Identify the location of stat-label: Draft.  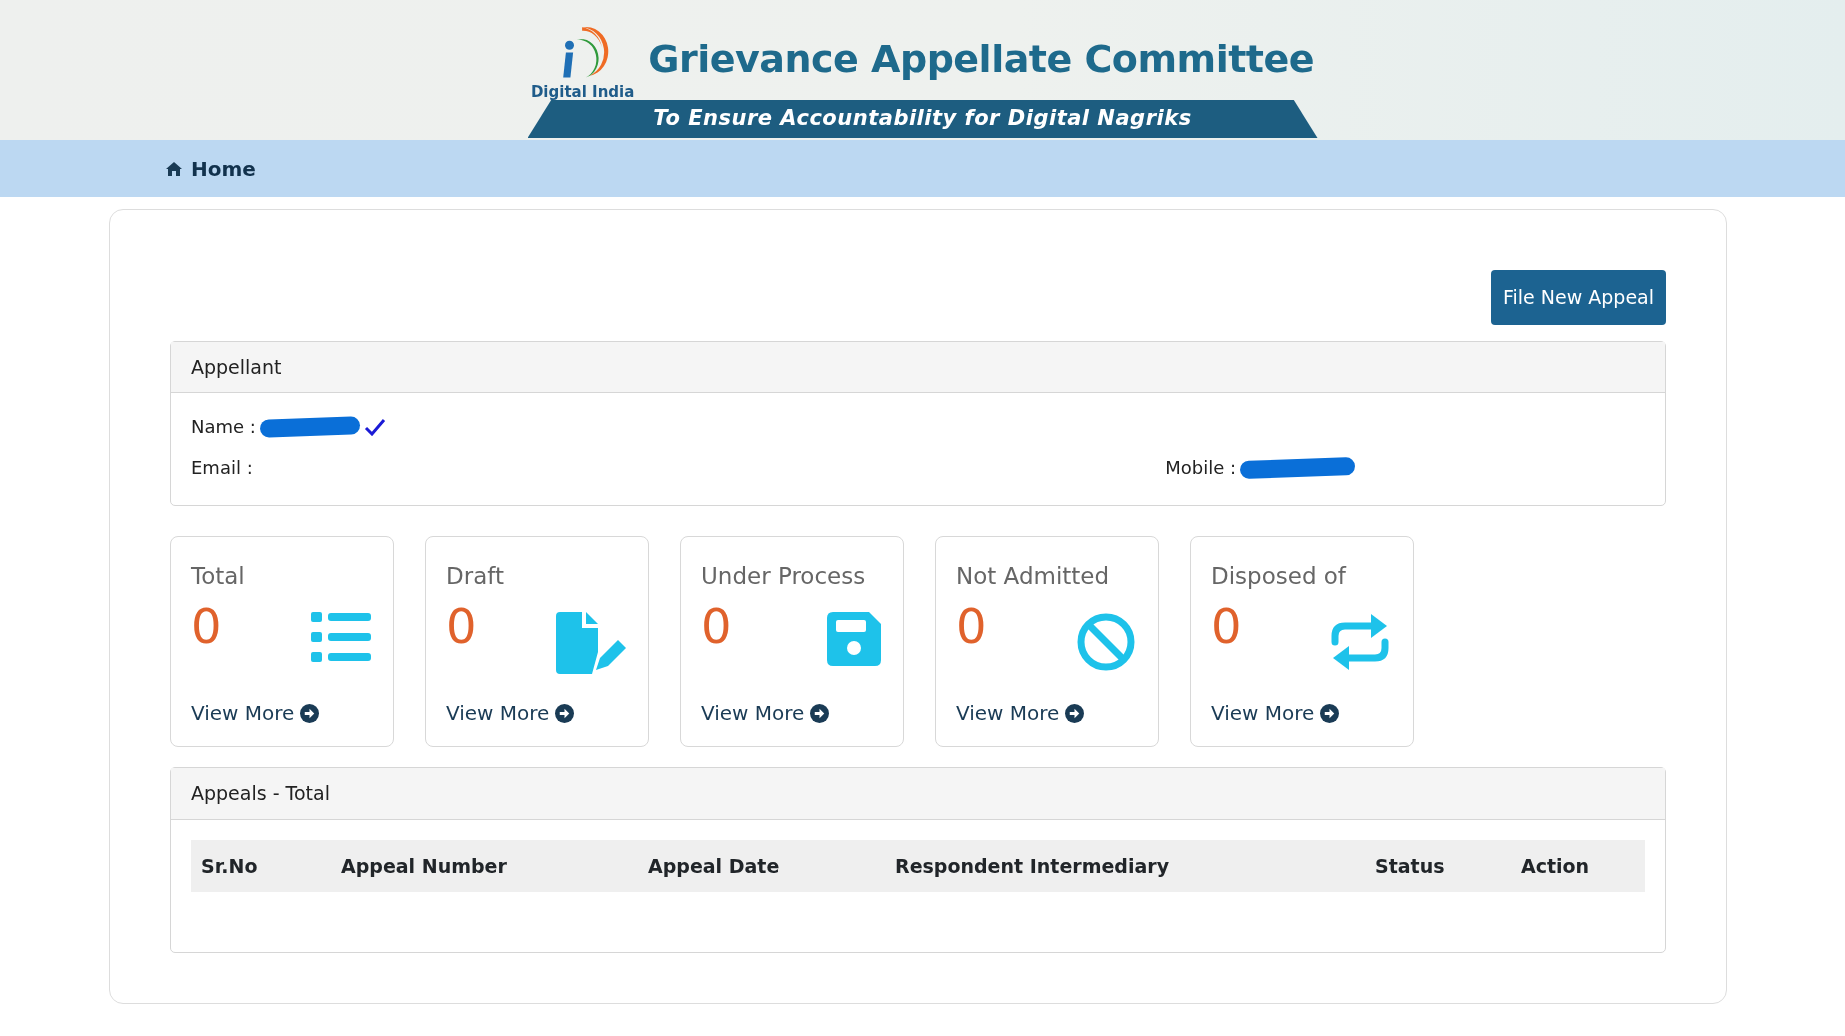
(475, 576).